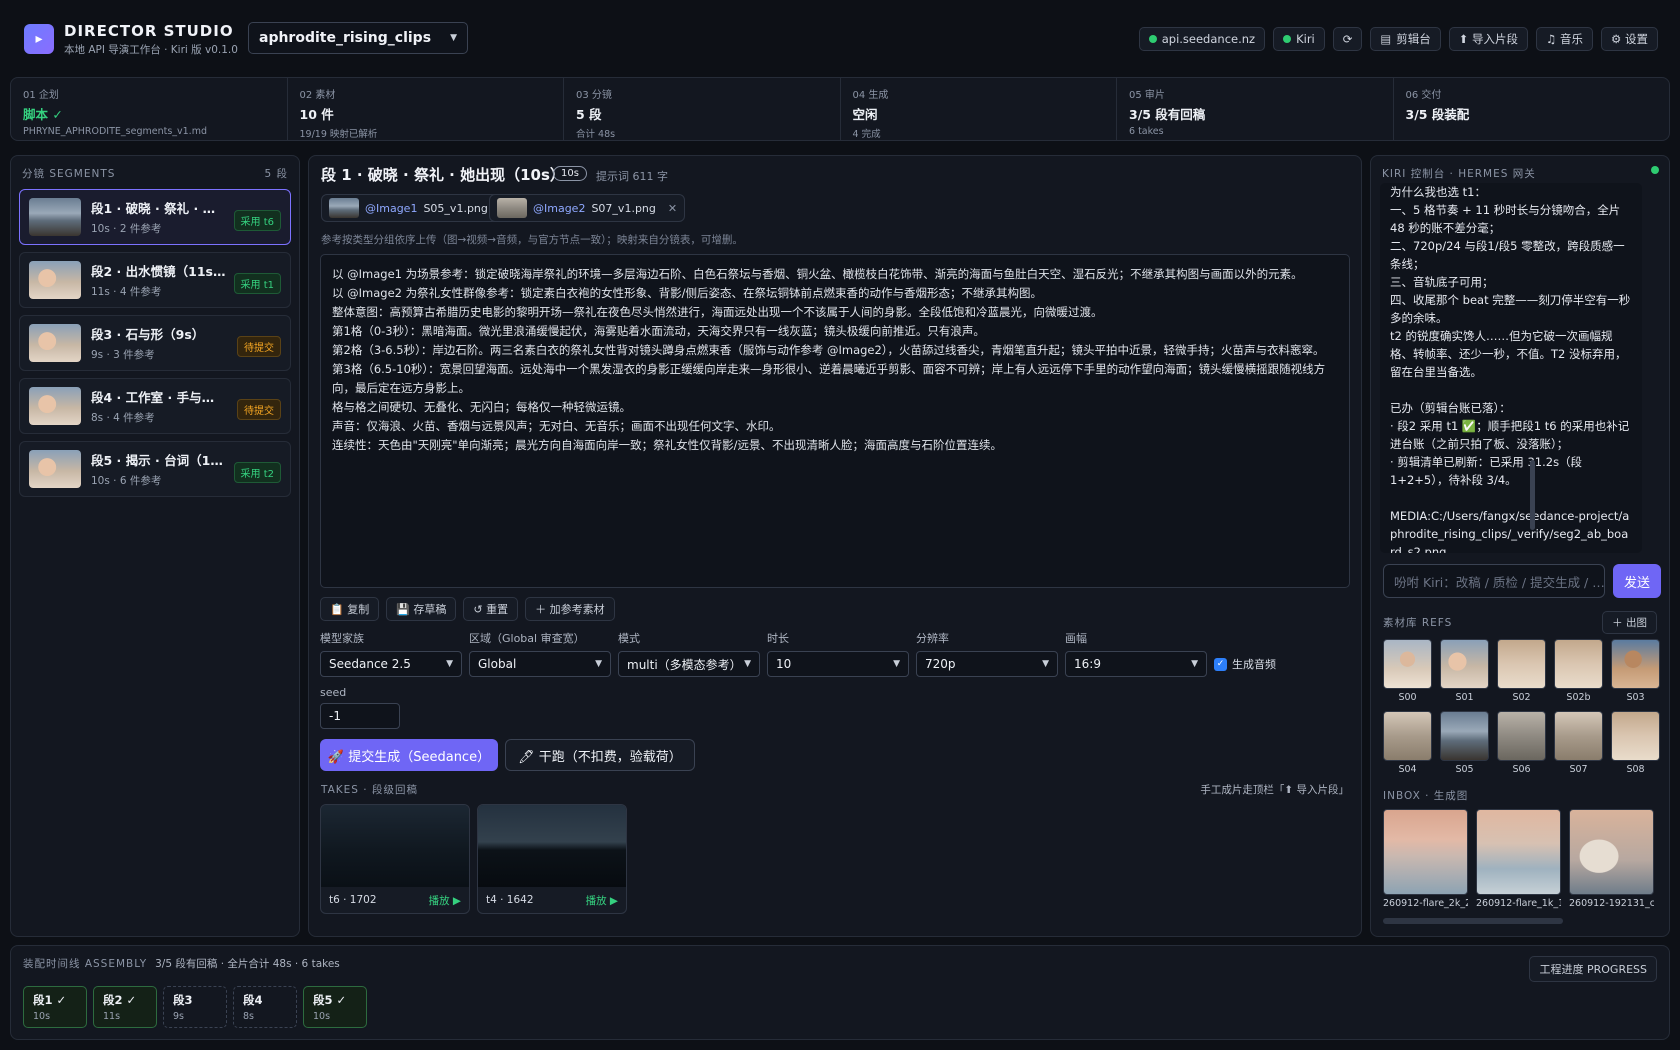 Image resolution: width=1680 pixels, height=1050 pixels. Describe the element at coordinates (1136, 664) in the screenshot. I see `aspect-ratio-select: 16:9 ▼` at that location.